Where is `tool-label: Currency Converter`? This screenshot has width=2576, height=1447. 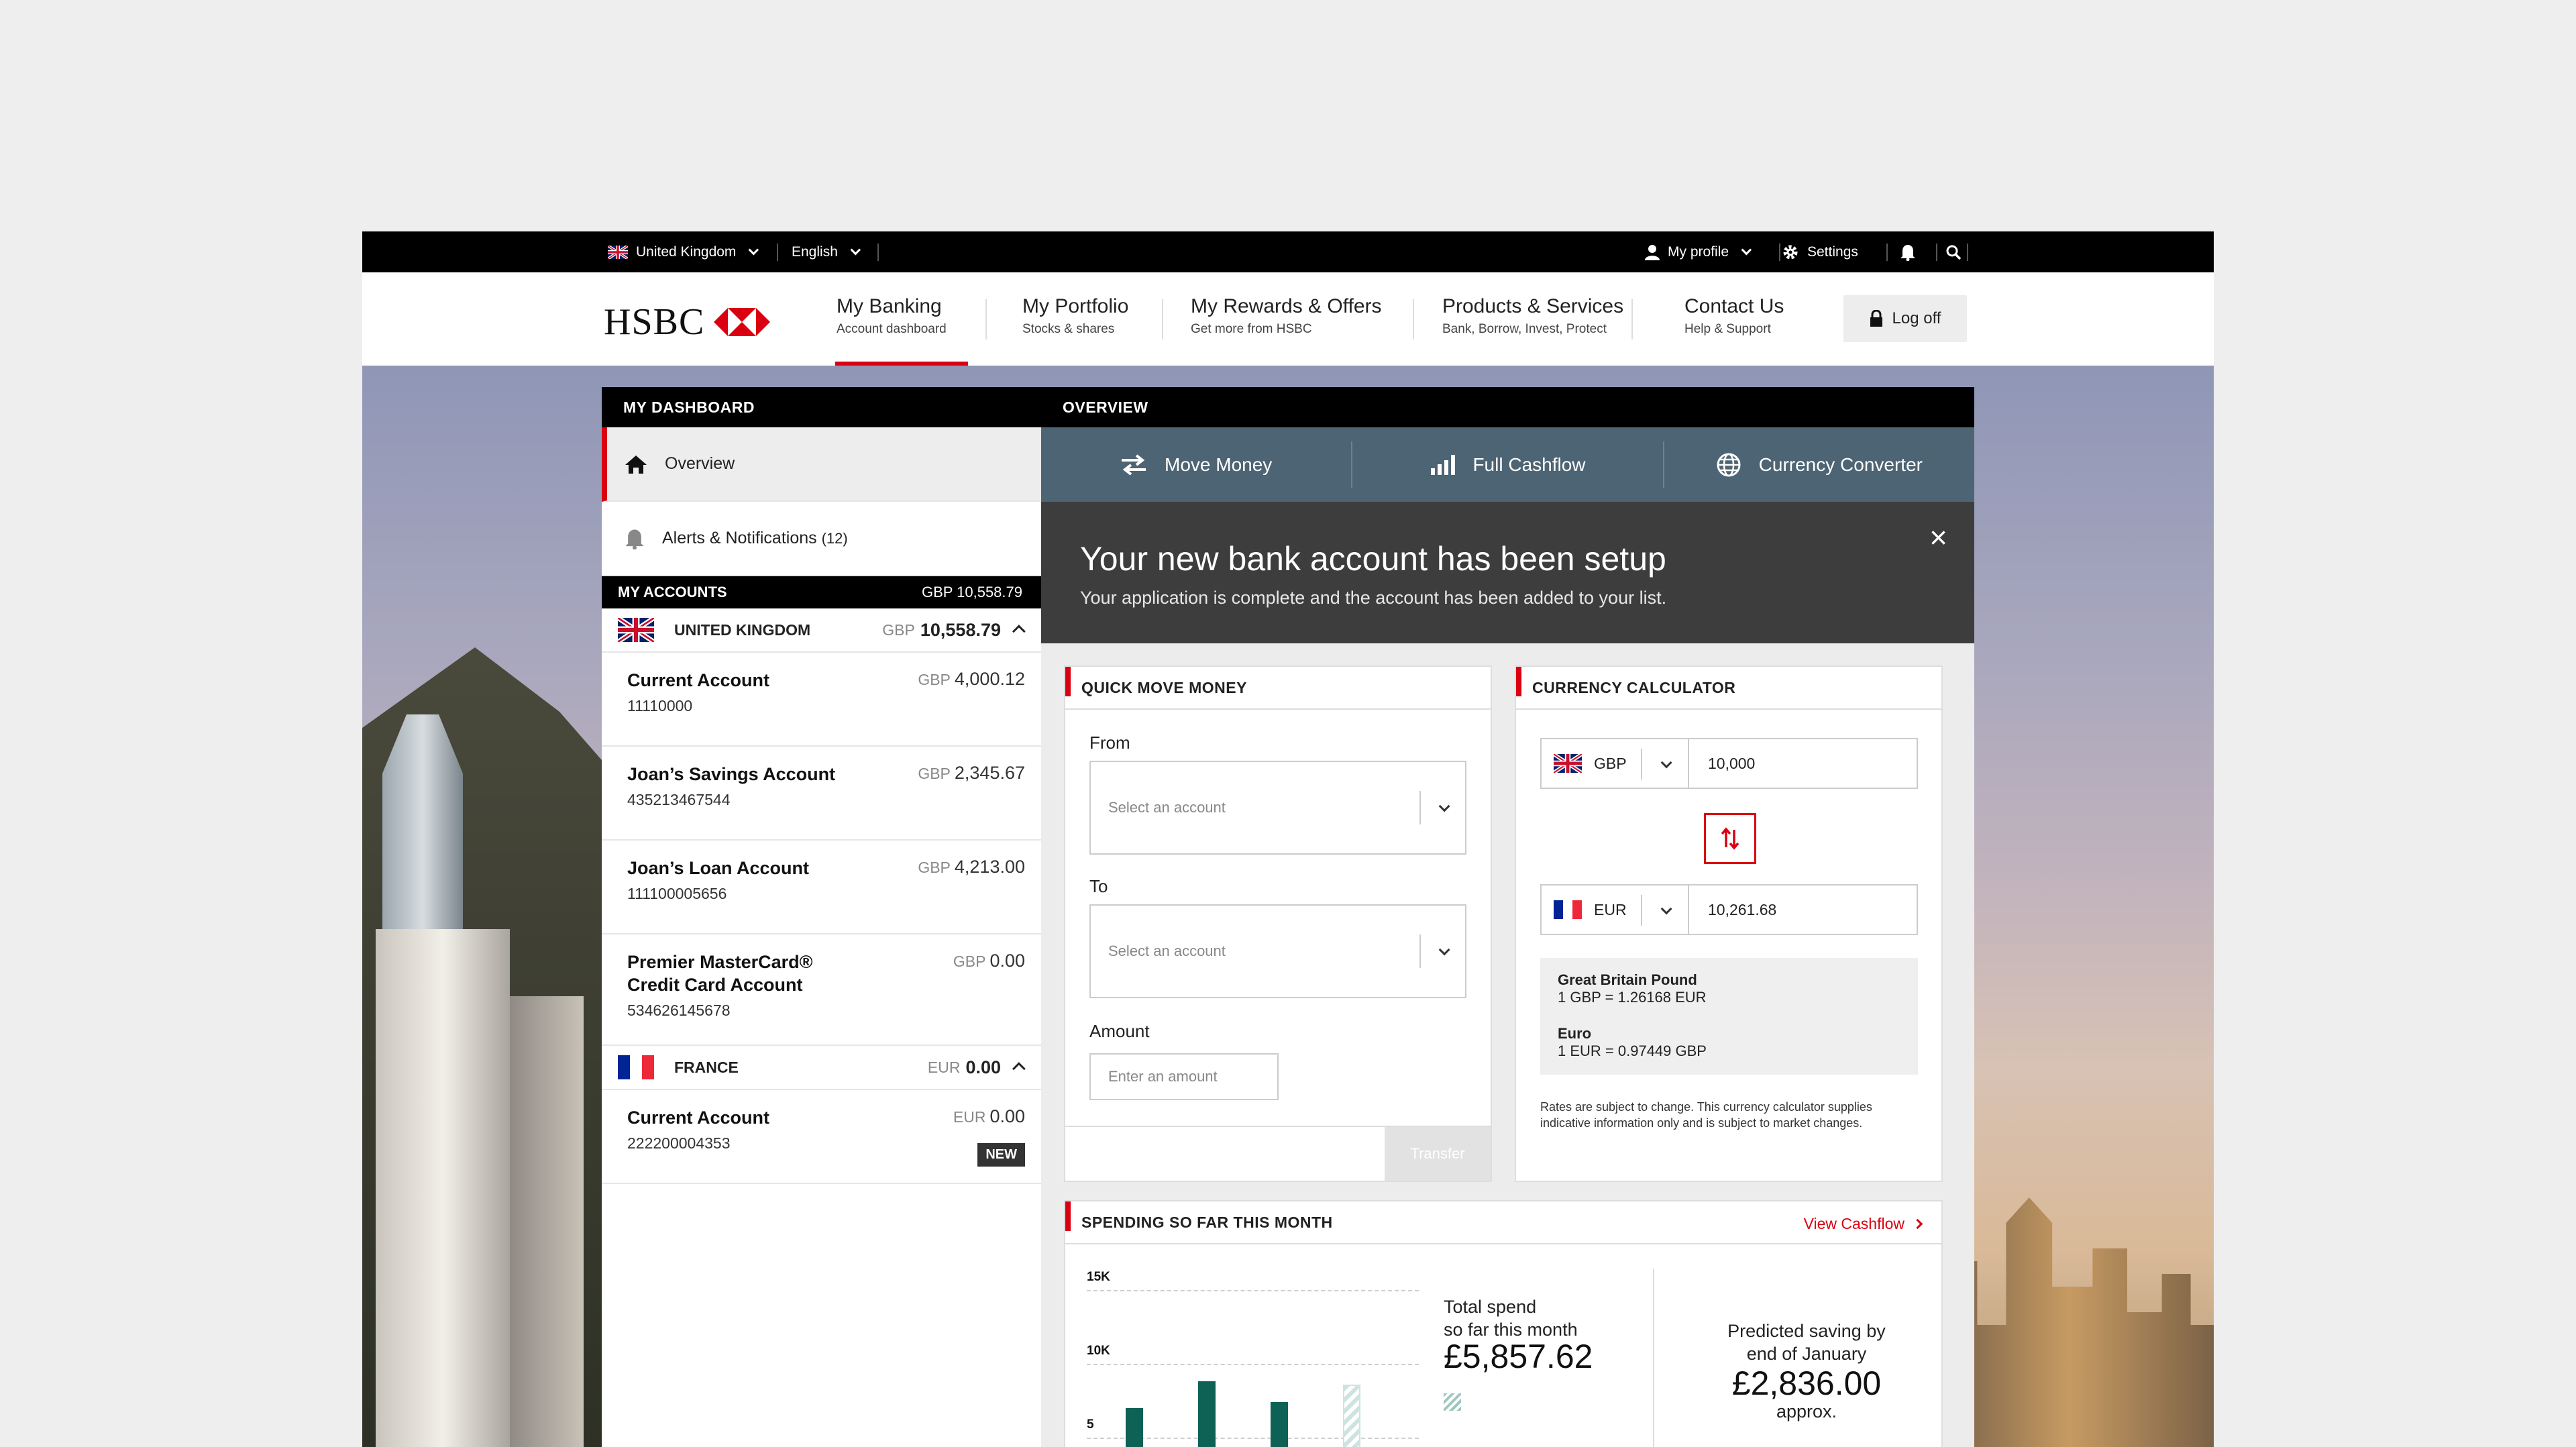 tool-label: Currency Converter is located at coordinates (1840, 464).